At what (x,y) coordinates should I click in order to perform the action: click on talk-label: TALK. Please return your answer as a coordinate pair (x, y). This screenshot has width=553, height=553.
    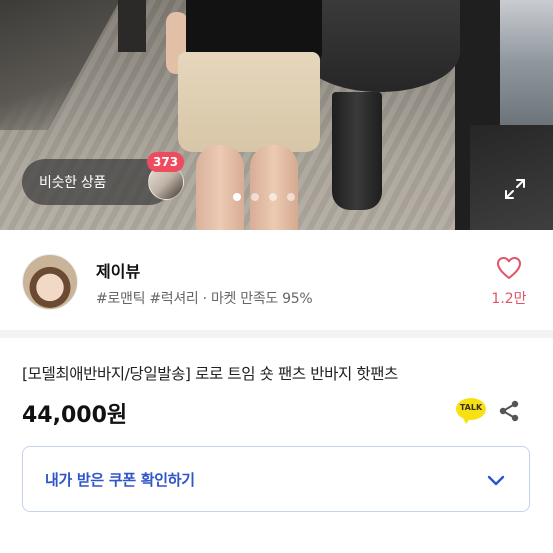
    Looking at the image, I should click on (471, 407).